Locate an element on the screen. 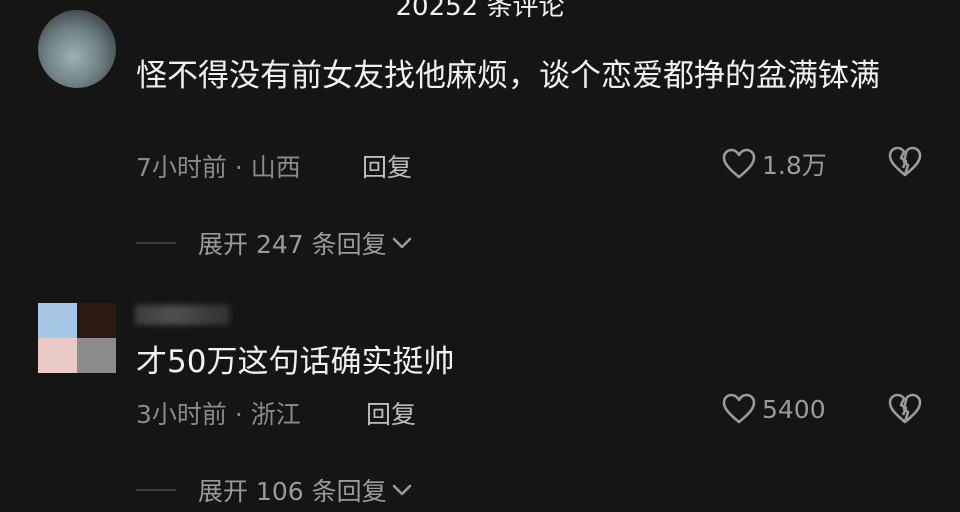 This screenshot has width=960, height=512. comment-location: 浙江 is located at coordinates (275, 414).